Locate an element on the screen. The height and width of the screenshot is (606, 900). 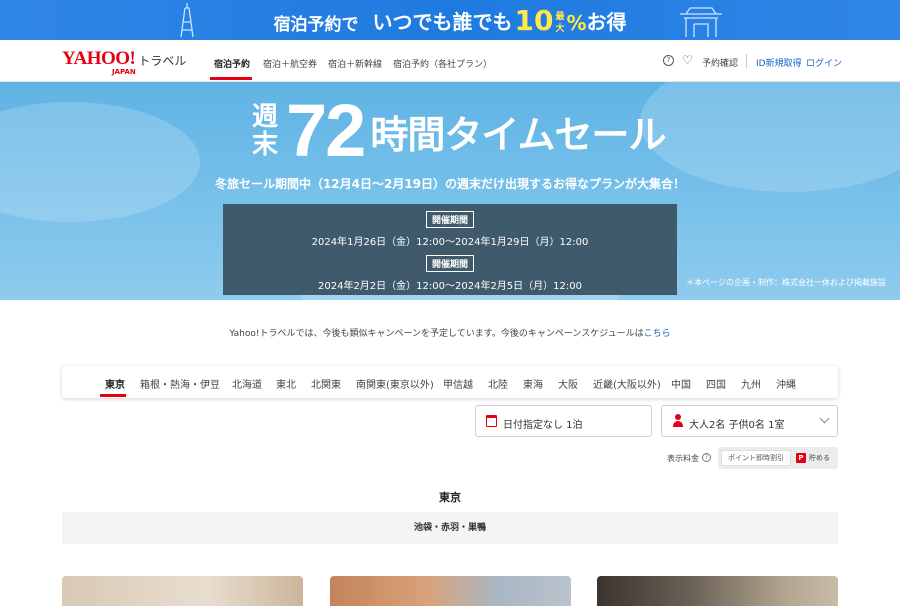
guest-selector: 大人2名 子供0名 1室 is located at coordinates (749, 421).